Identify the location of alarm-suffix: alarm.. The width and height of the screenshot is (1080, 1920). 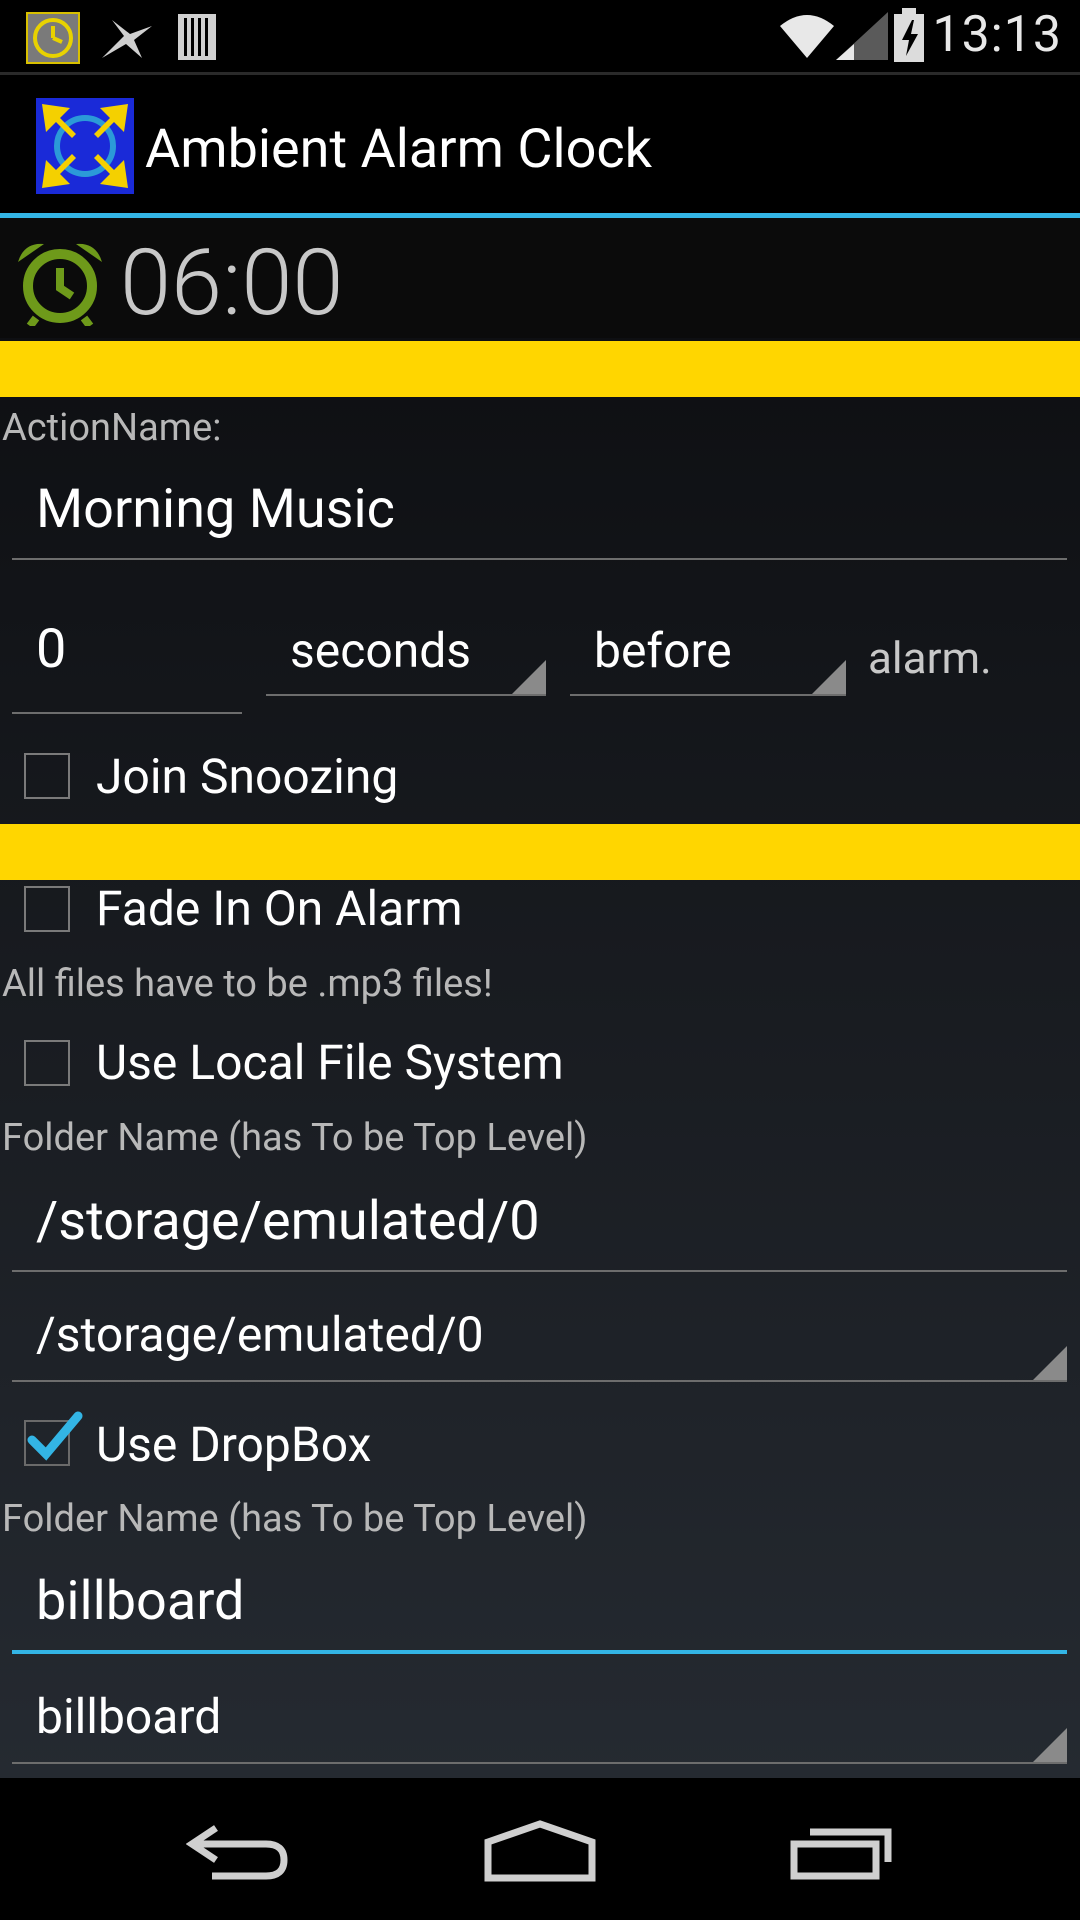
(930, 658).